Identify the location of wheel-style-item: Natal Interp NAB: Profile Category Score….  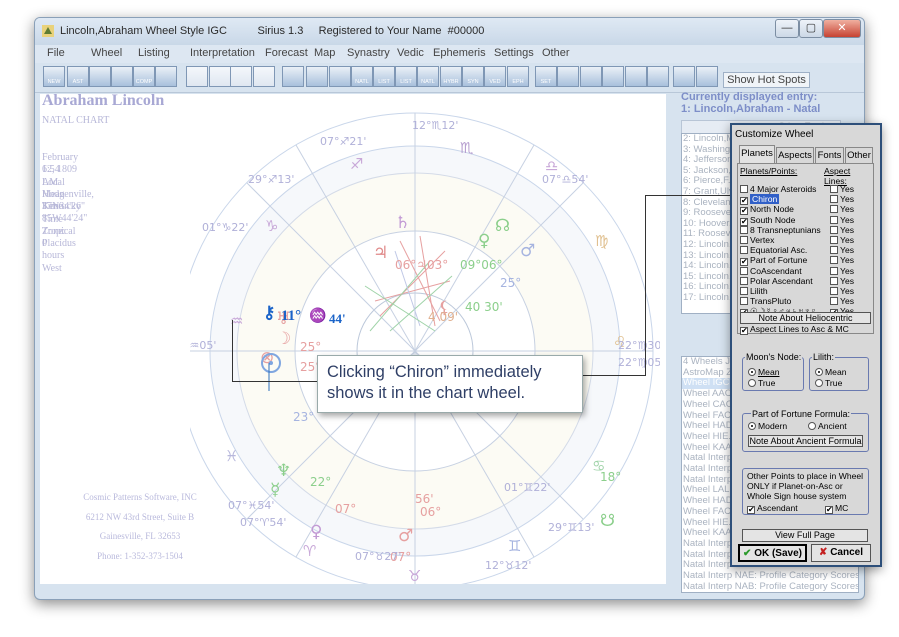
(770, 586).